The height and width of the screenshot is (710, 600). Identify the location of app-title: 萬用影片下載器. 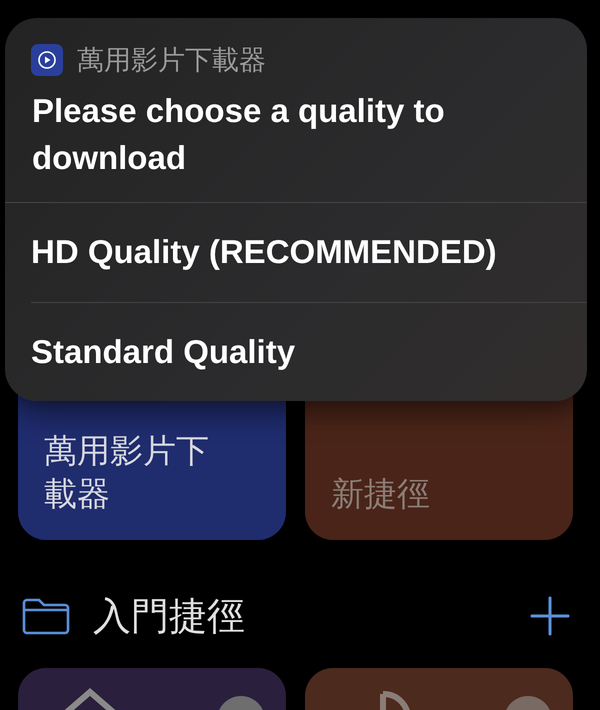
(171, 61).